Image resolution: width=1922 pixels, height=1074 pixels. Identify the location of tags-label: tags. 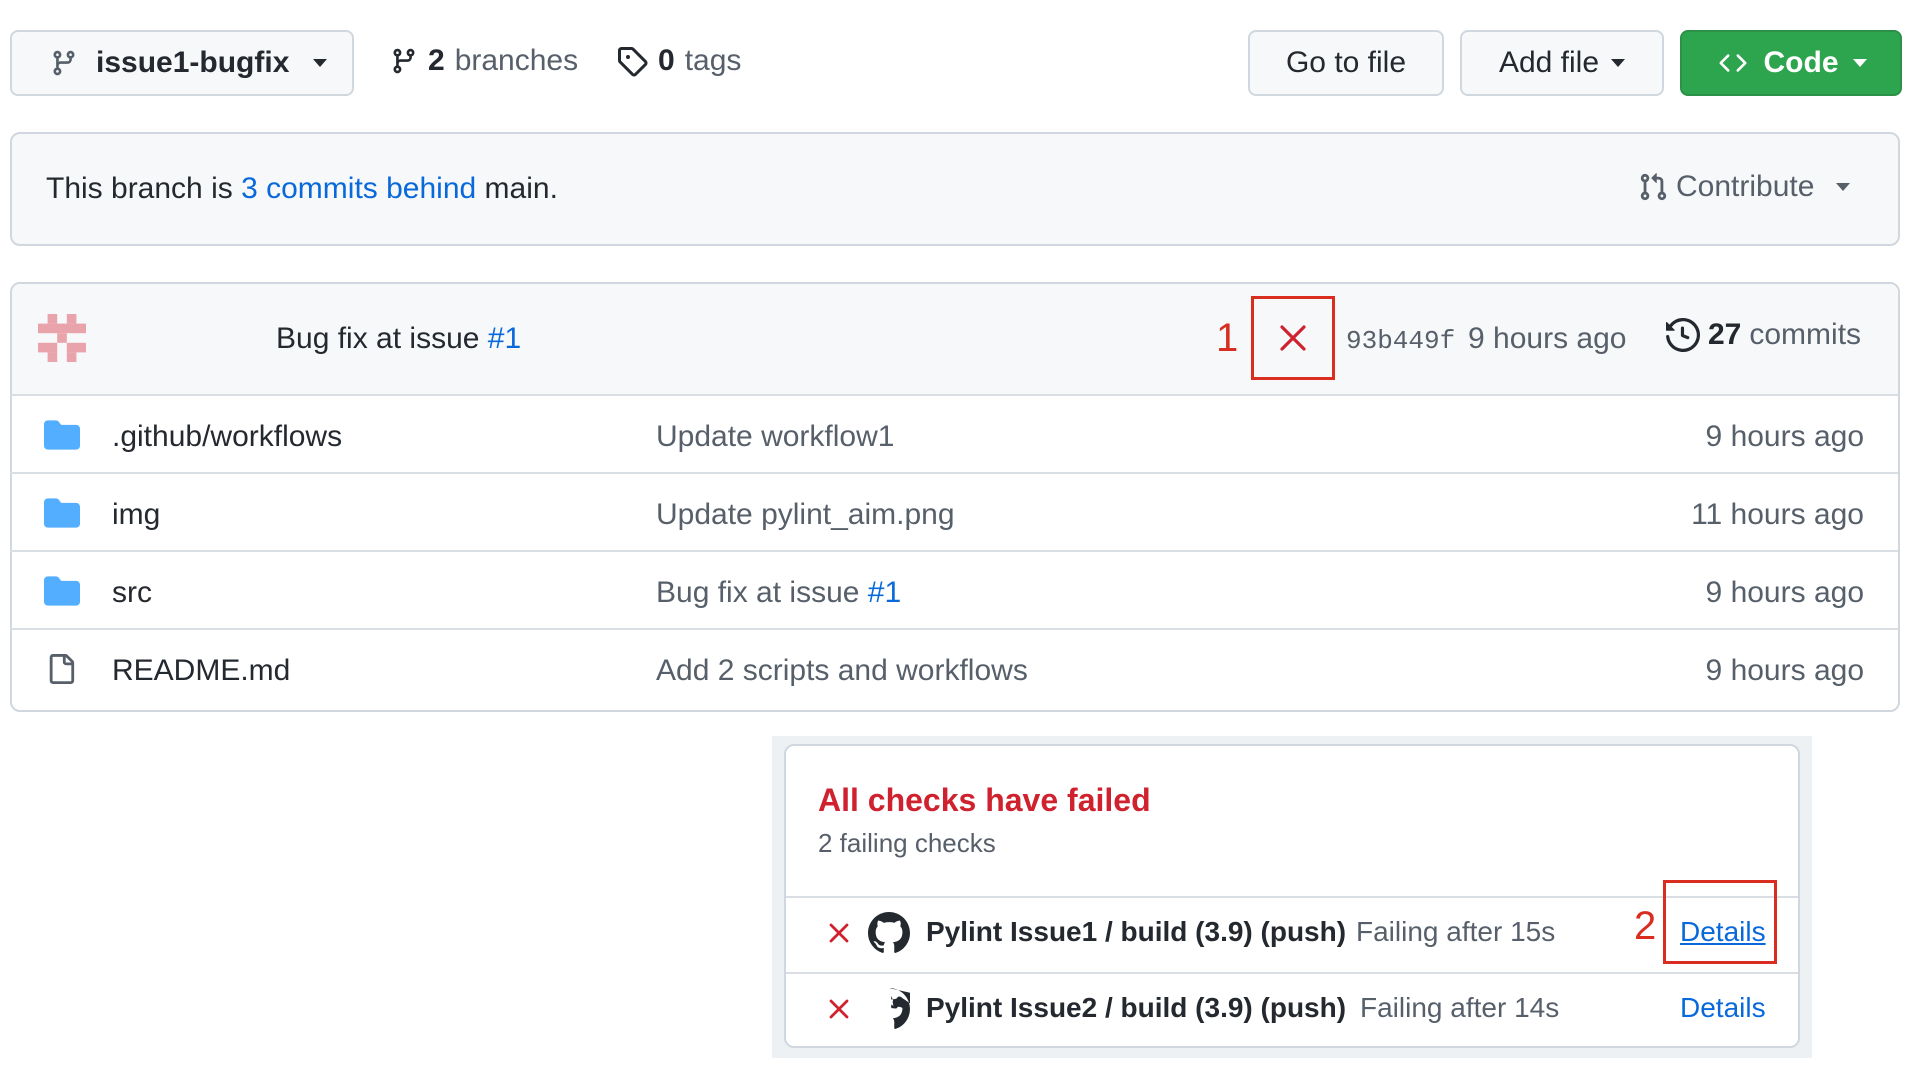
(713, 60).